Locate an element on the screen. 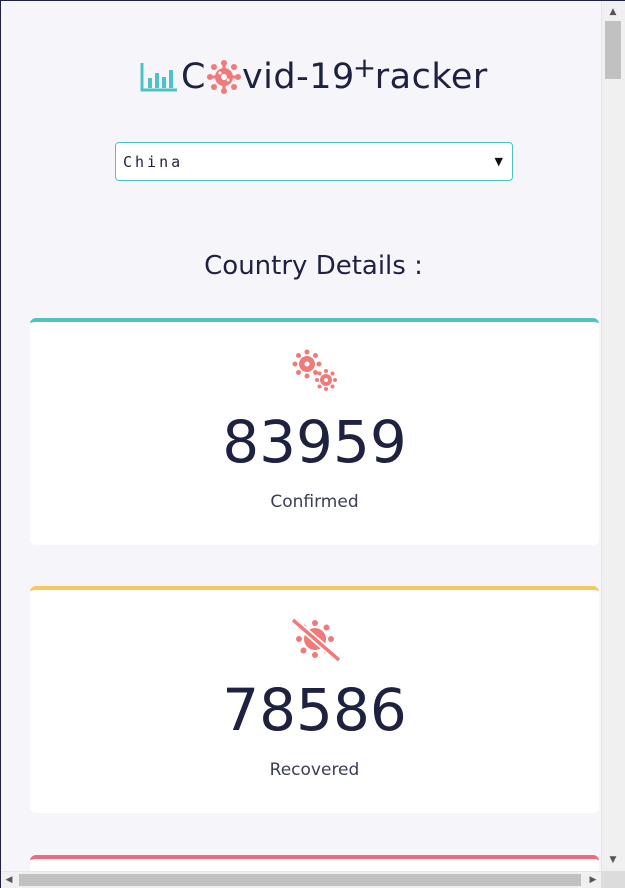 This screenshot has height=888, width=625. app-title: C vid-19 + racker is located at coordinates (334, 75).